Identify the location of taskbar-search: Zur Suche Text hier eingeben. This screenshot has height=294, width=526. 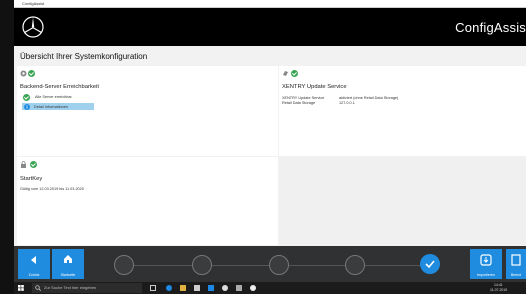
(87, 288).